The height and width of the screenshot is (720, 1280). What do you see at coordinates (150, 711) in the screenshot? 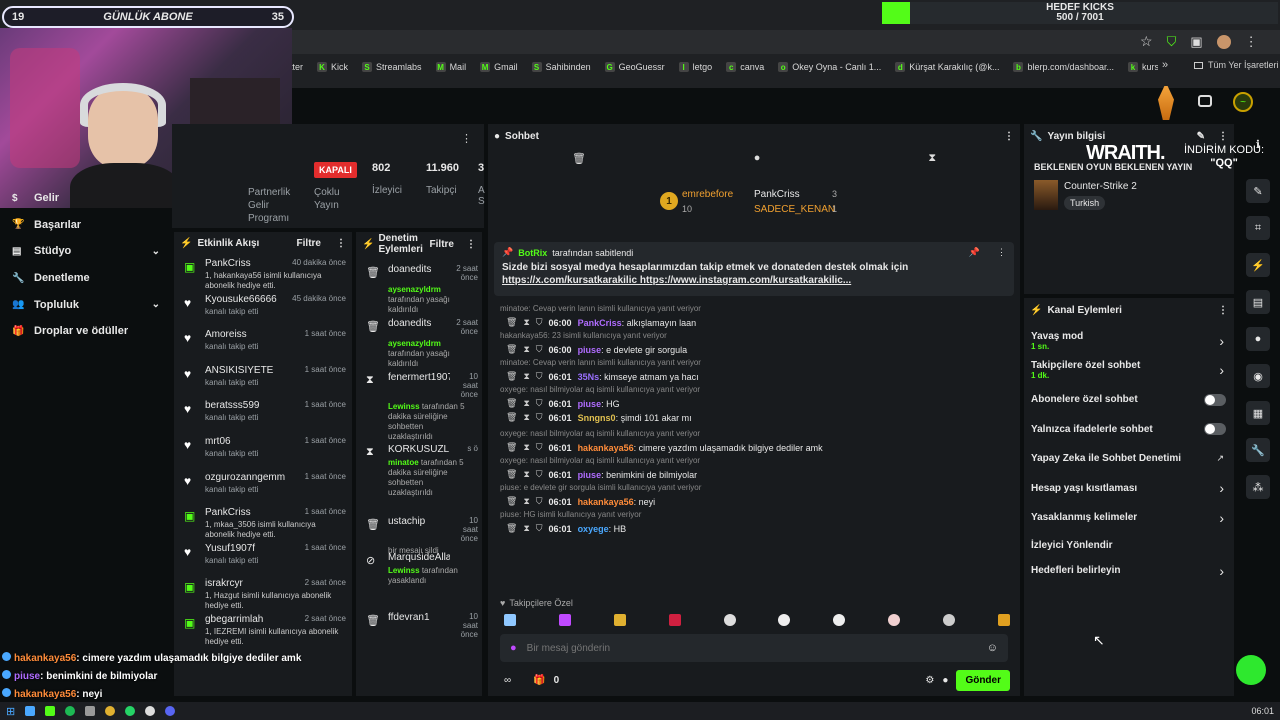
I see `obs-icon` at bounding box center [150, 711].